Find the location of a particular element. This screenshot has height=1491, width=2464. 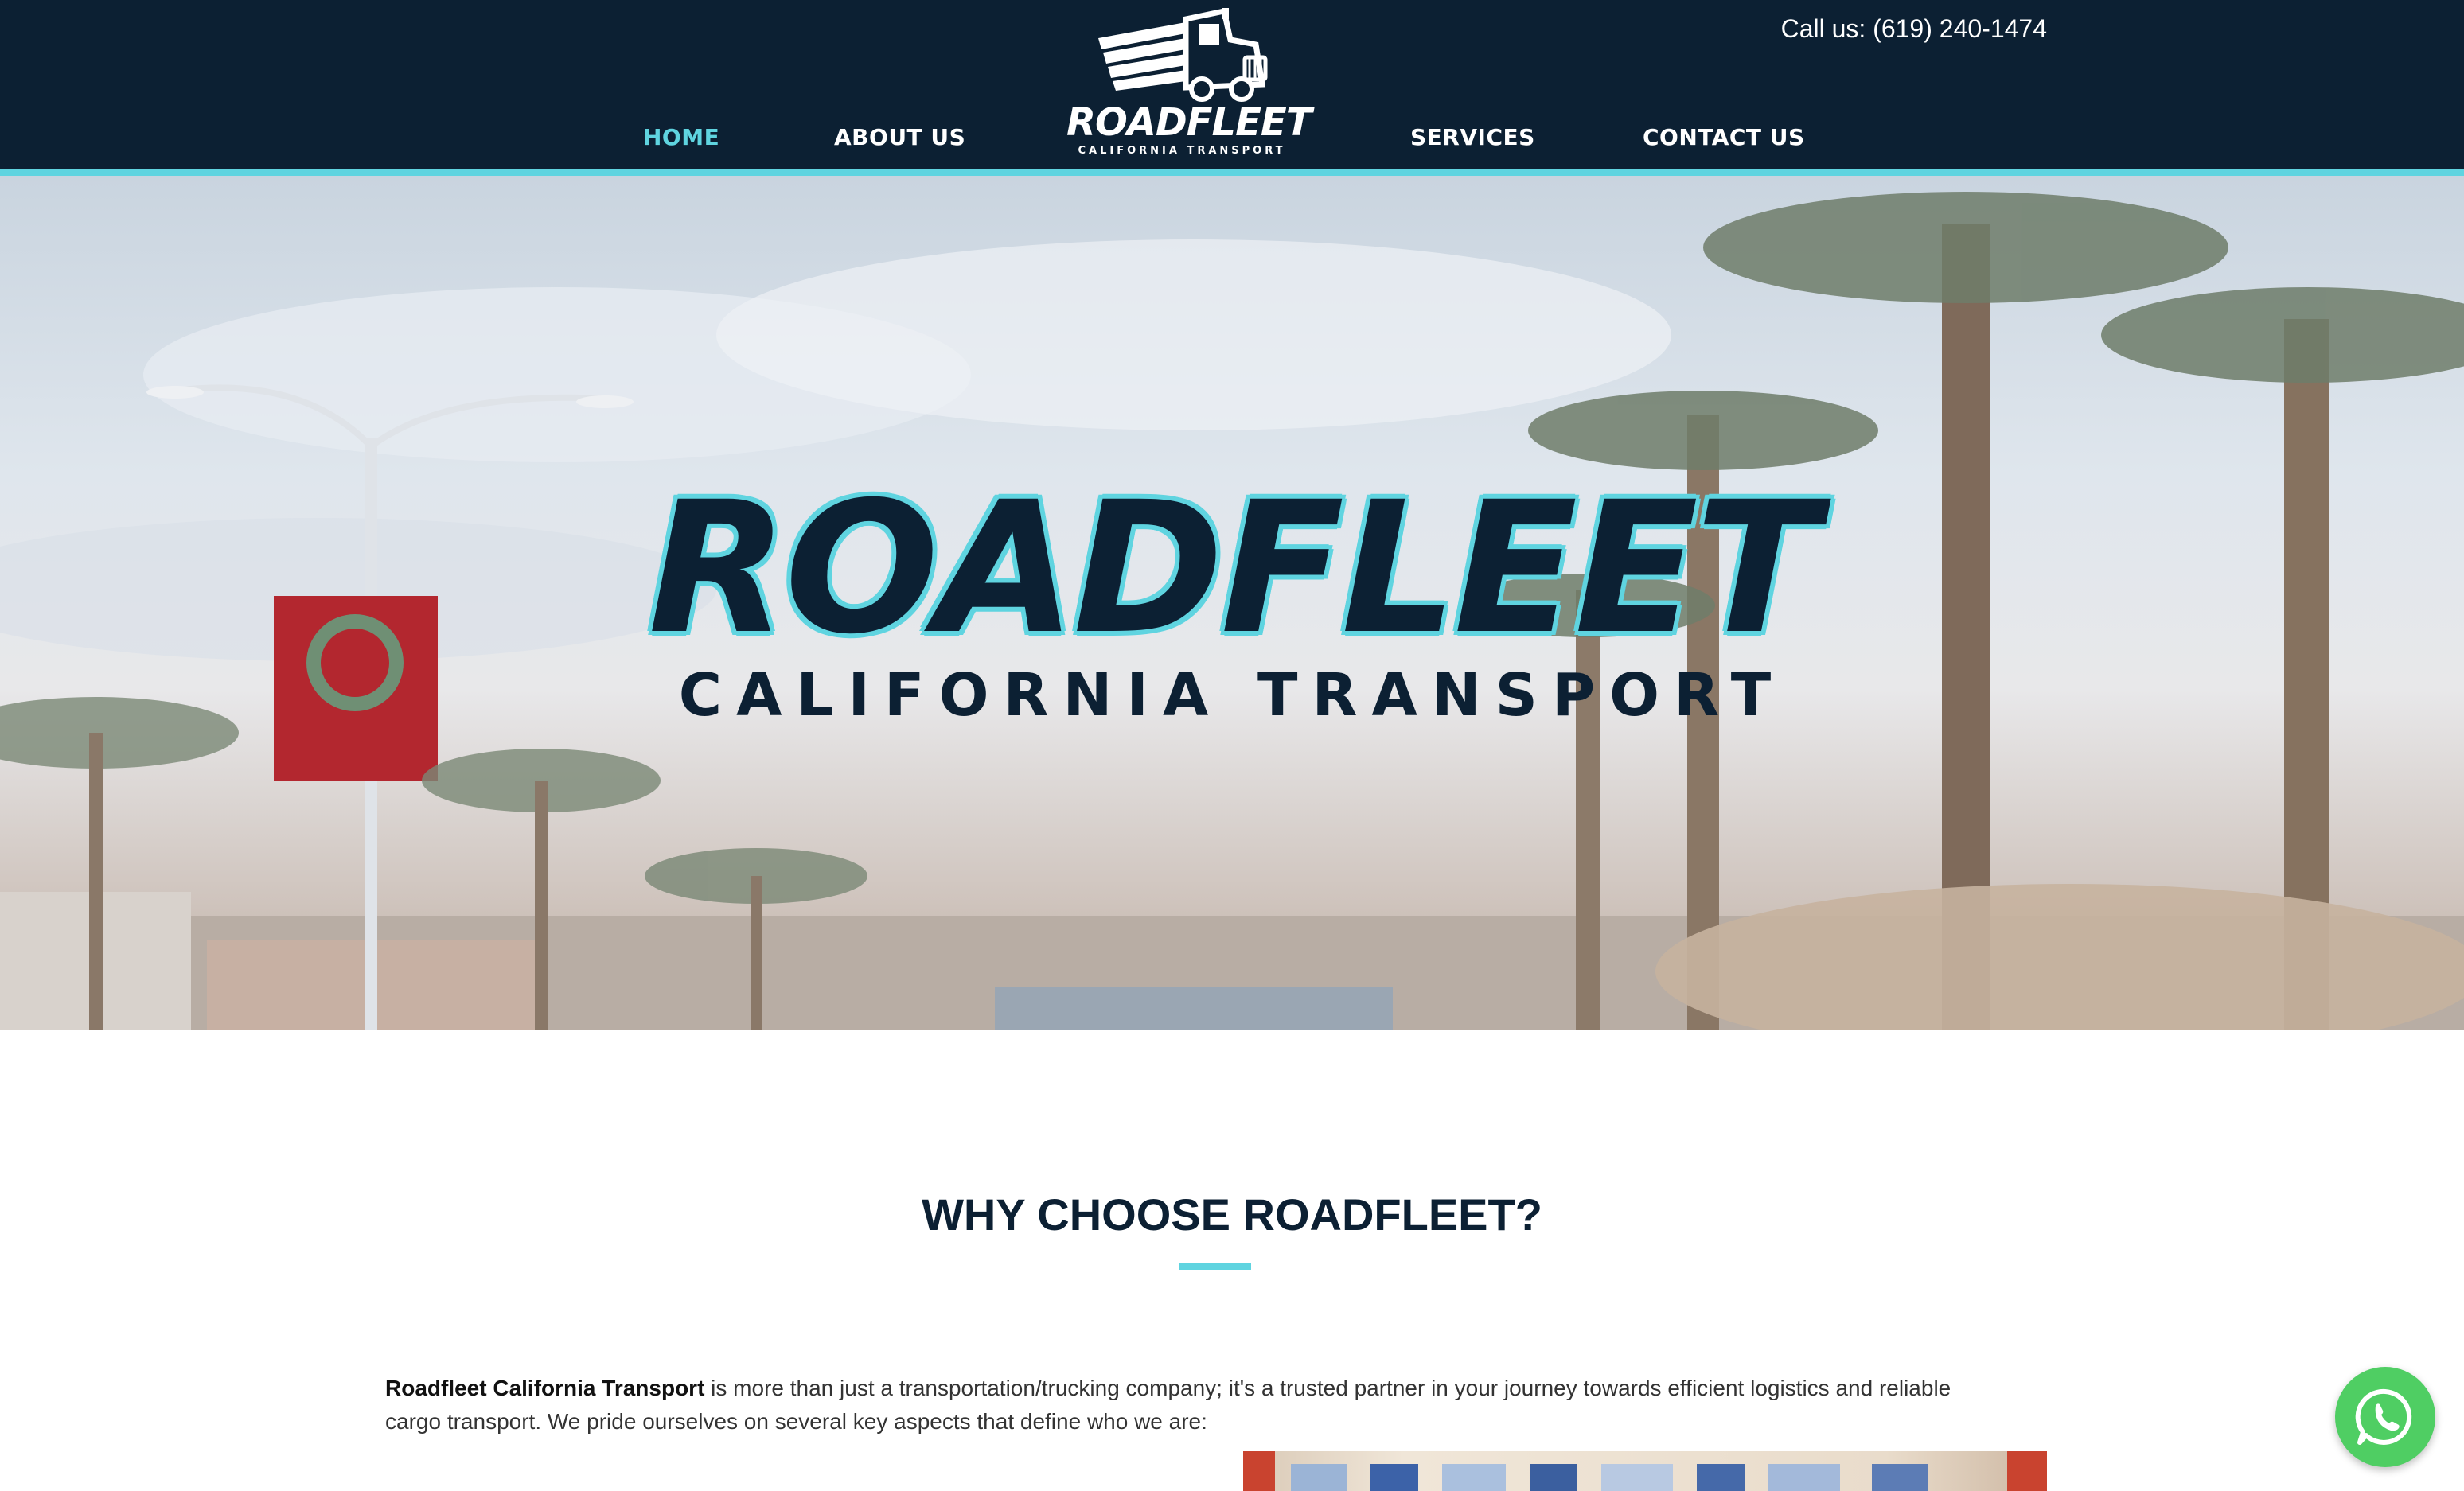

section-image-graphic is located at coordinates (1645, 1471).